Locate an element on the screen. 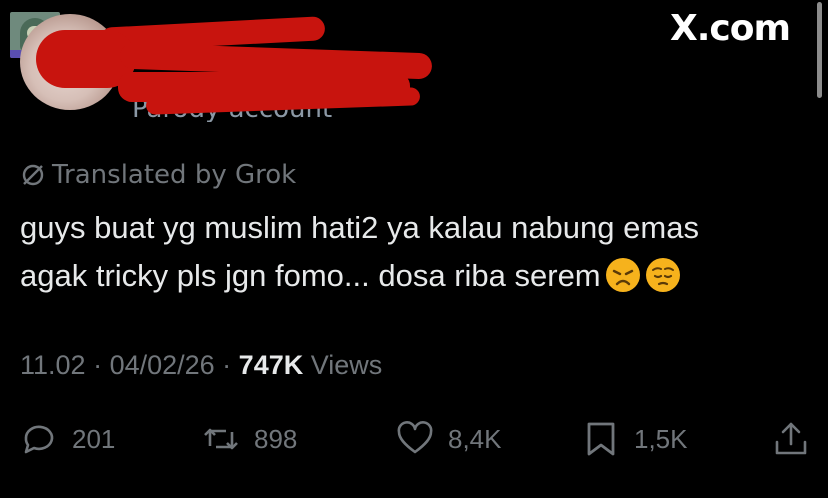  tweet-date: 04/02/26 is located at coordinates (162, 365).